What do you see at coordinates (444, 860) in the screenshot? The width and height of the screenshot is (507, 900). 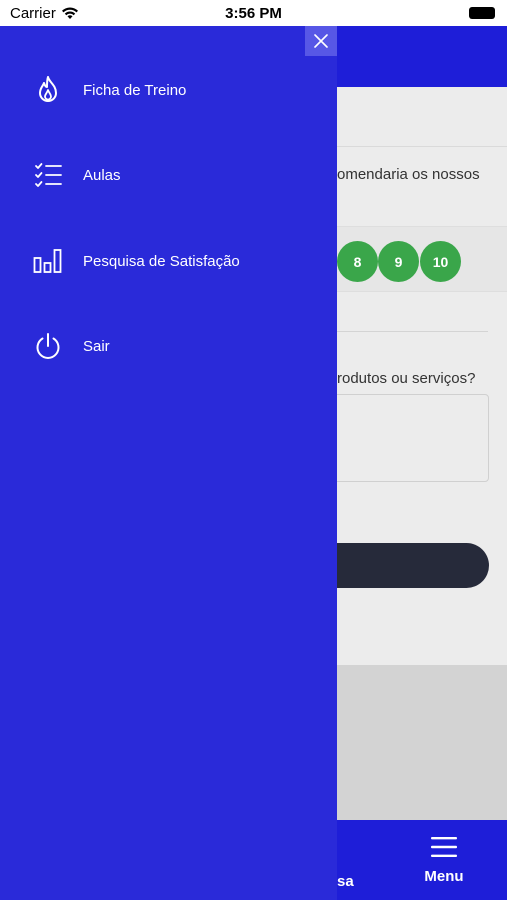 I see `tab-menu: Menu` at bounding box center [444, 860].